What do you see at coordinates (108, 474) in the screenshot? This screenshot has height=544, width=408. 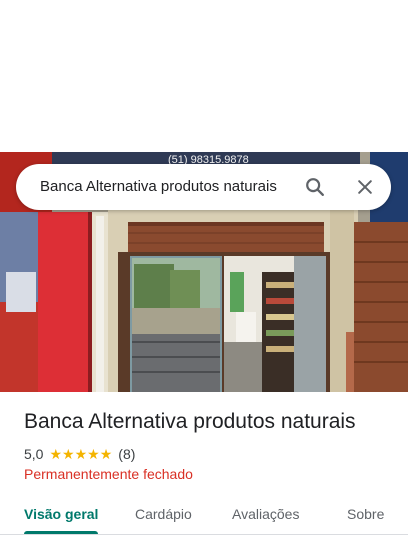 I see `status-badge: Permanentemente fechado` at bounding box center [108, 474].